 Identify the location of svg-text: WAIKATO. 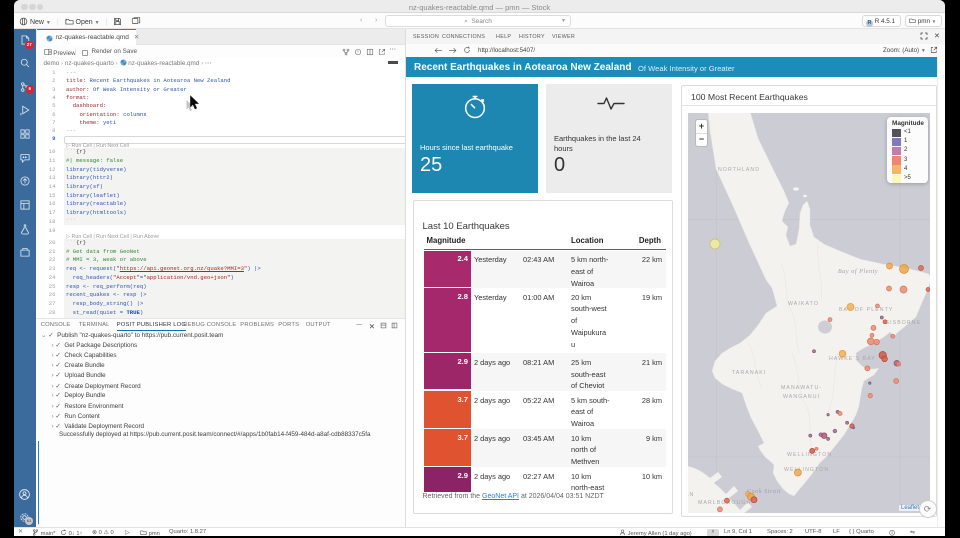
(803, 304).